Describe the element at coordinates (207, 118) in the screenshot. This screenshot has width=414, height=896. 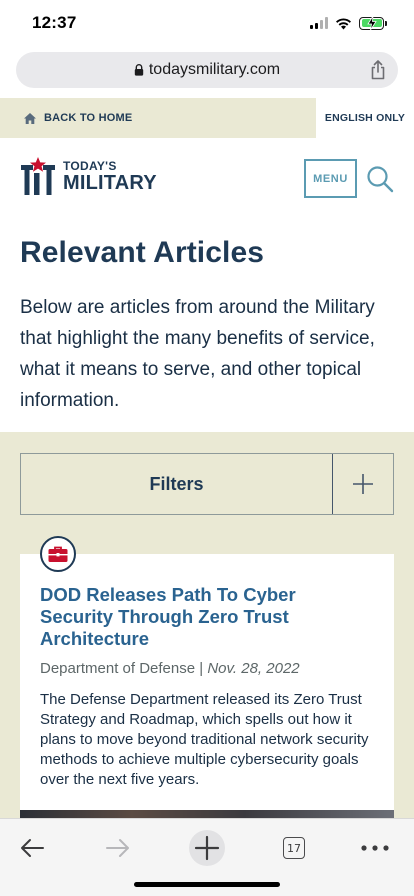
I see `utility-bar: BACK TO HOME ENGLISH ONLY` at that location.